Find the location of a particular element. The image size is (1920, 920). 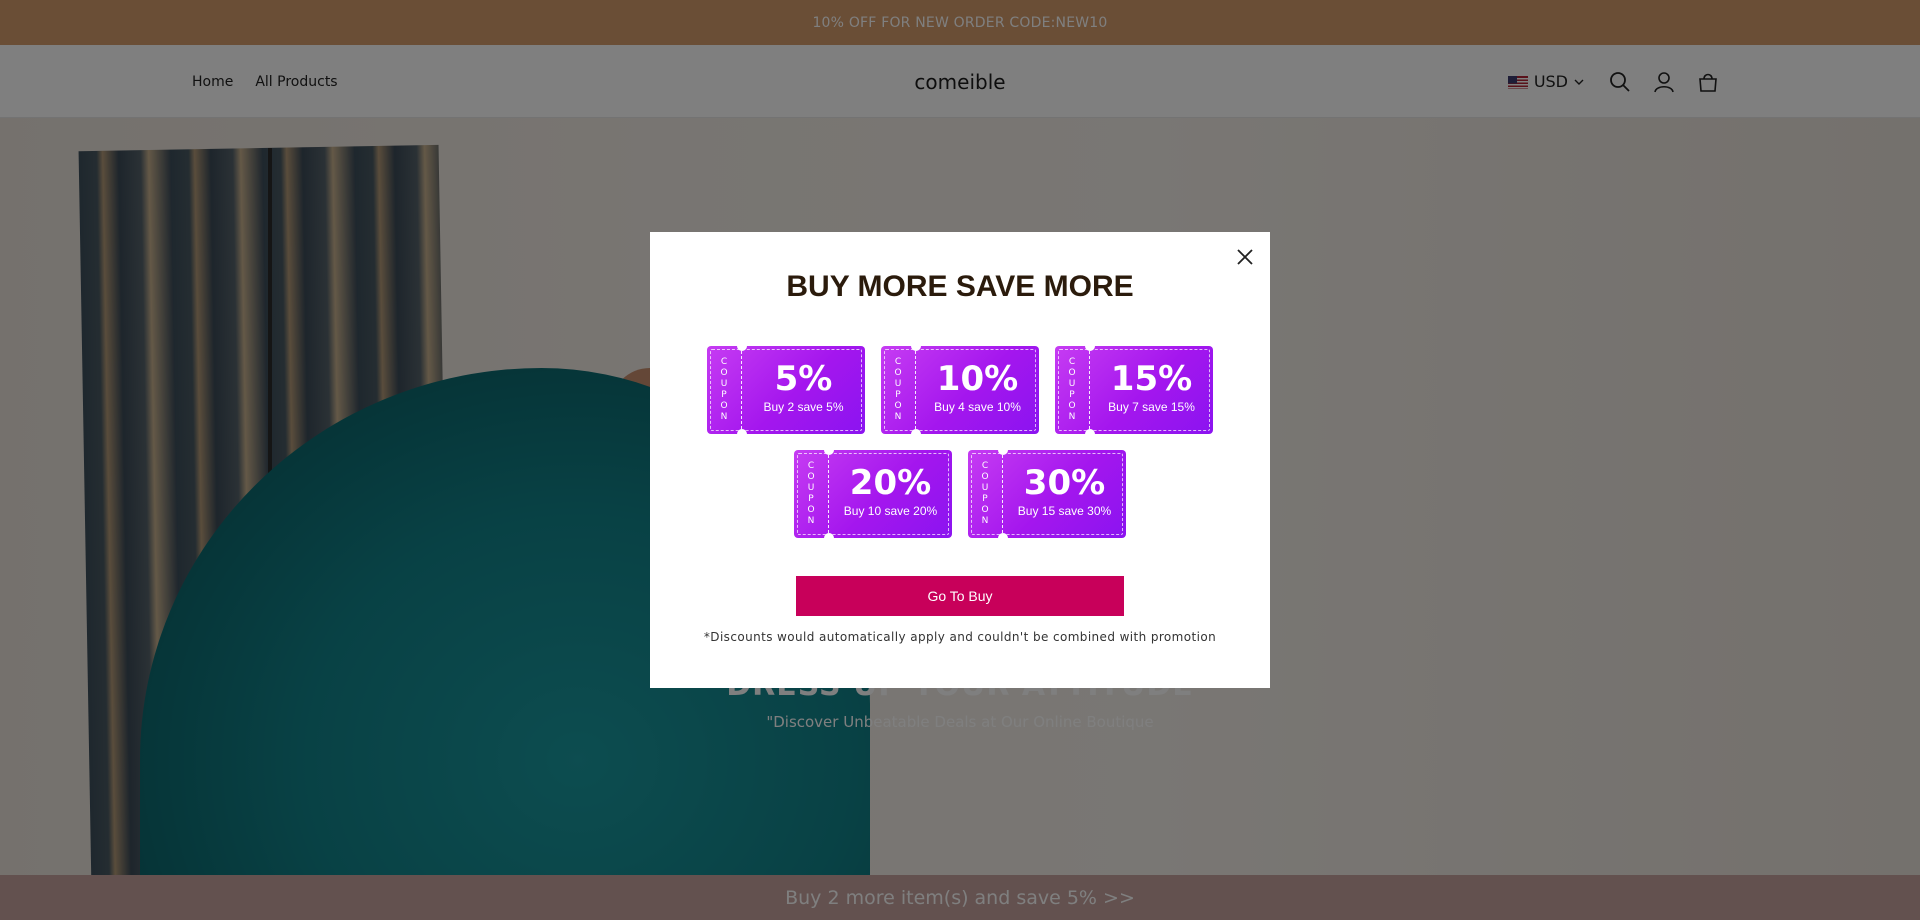

coupon-body: 10% Buy 4 save 10% is located at coordinates (977, 390).